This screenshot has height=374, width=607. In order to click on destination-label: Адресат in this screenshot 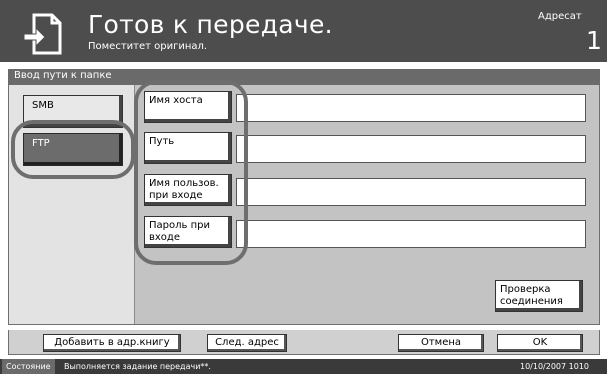, I will do `click(560, 16)`.